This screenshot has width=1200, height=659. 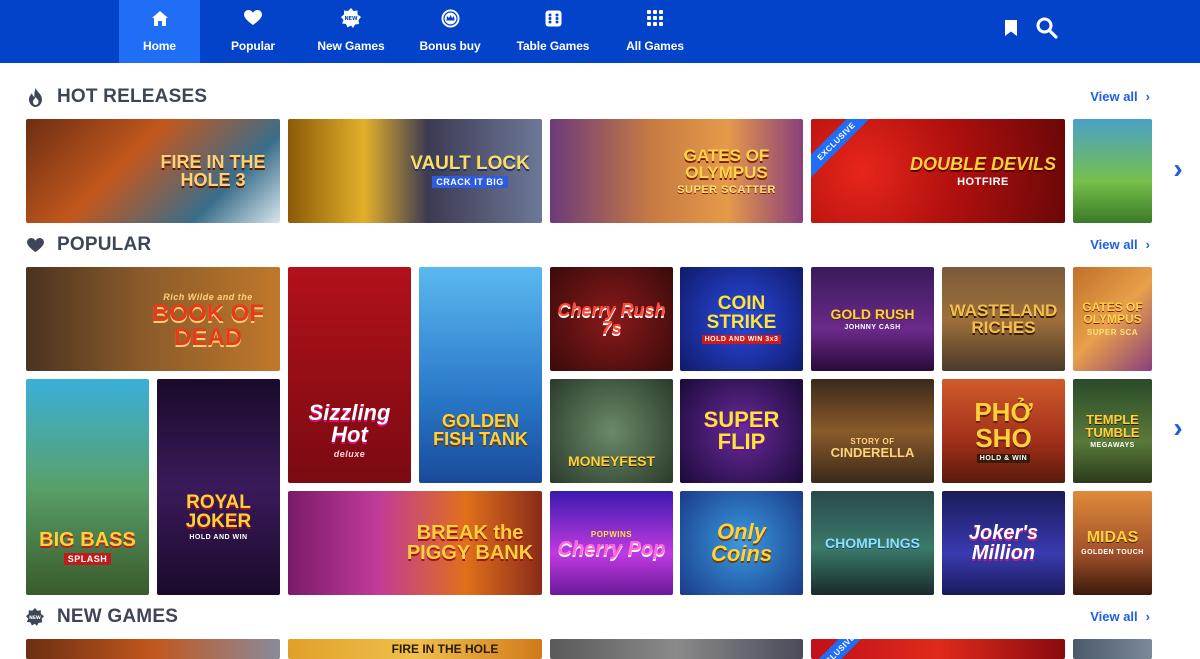 What do you see at coordinates (132, 96) in the screenshot?
I see `section-title: HOT RELEASES` at bounding box center [132, 96].